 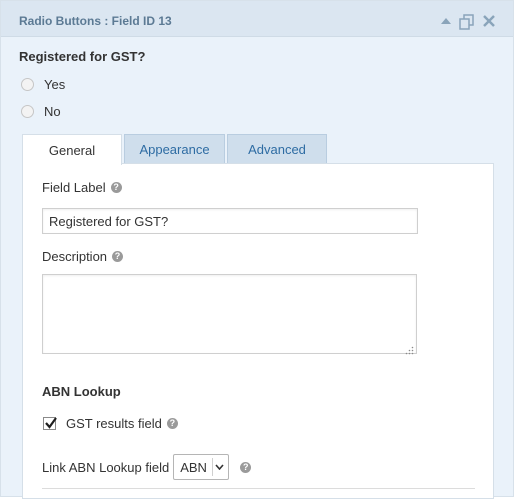 I want to click on link-abn-selected: ABN, so click(x=193, y=467).